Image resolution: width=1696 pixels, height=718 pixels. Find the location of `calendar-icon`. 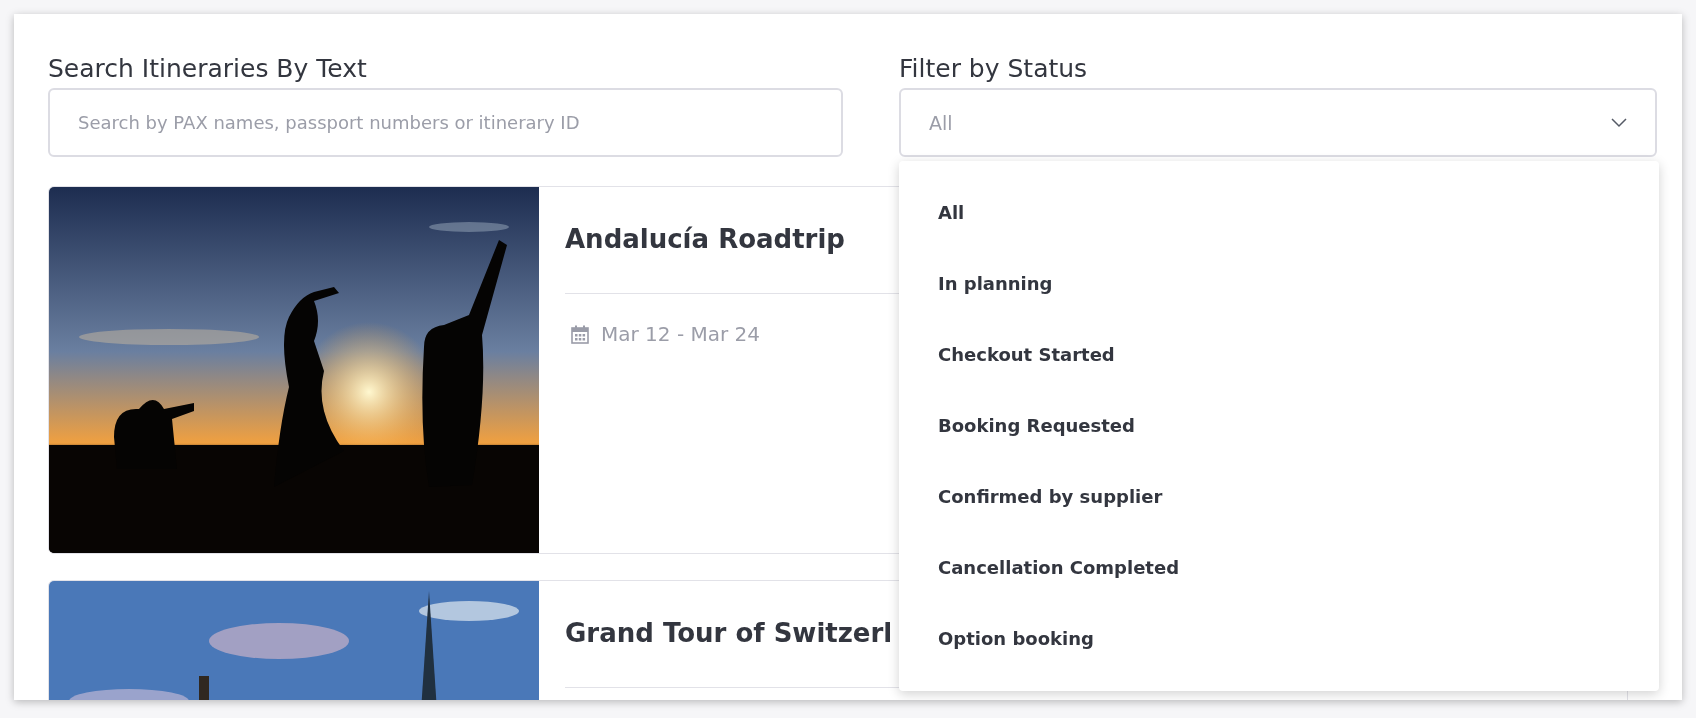

calendar-icon is located at coordinates (580, 334).